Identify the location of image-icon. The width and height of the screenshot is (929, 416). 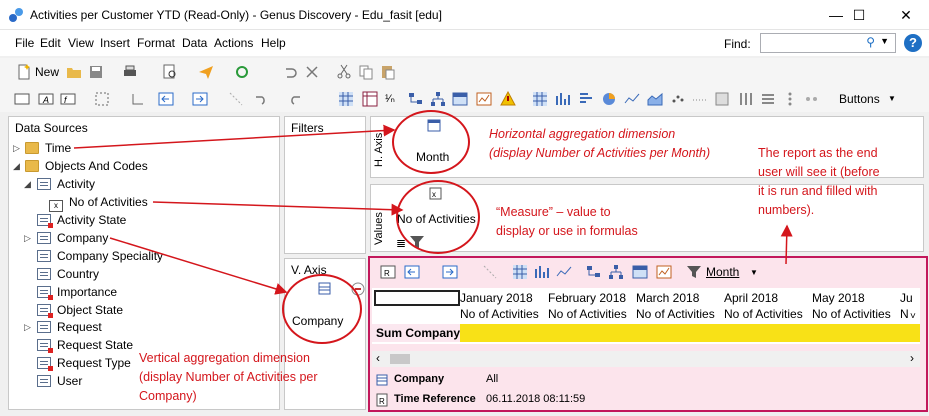
(722, 99).